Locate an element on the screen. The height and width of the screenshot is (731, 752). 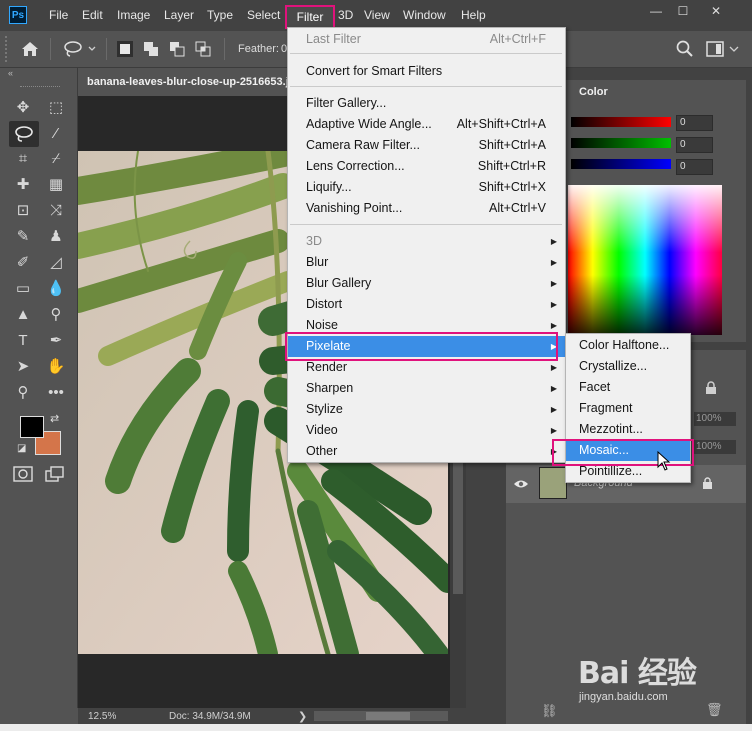
photoshop-logo: Ps is located at coordinates (18, 15).